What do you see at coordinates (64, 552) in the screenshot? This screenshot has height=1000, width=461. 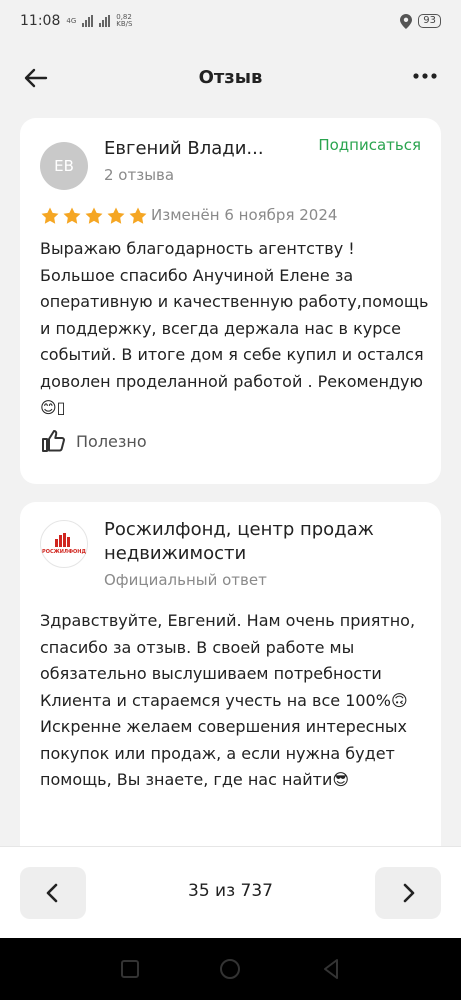 I see `logo-text: РОСЖИЛФОНД` at bounding box center [64, 552].